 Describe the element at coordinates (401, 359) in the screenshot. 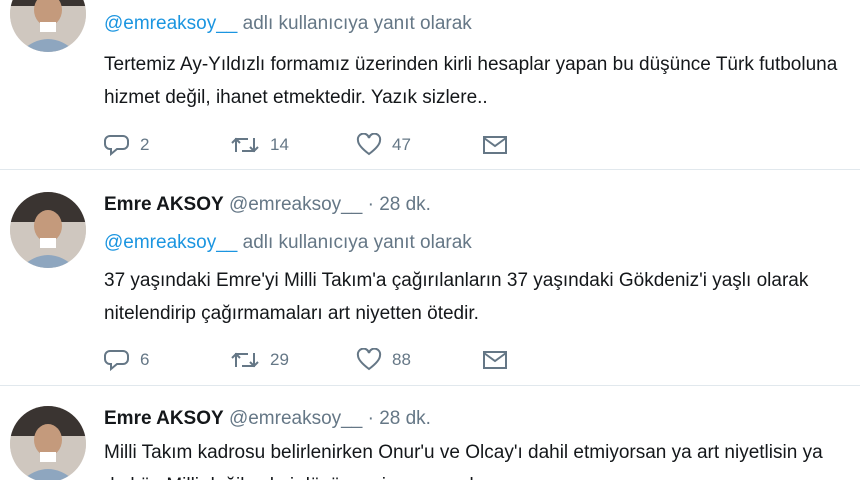

I see `like-count: 88` at that location.